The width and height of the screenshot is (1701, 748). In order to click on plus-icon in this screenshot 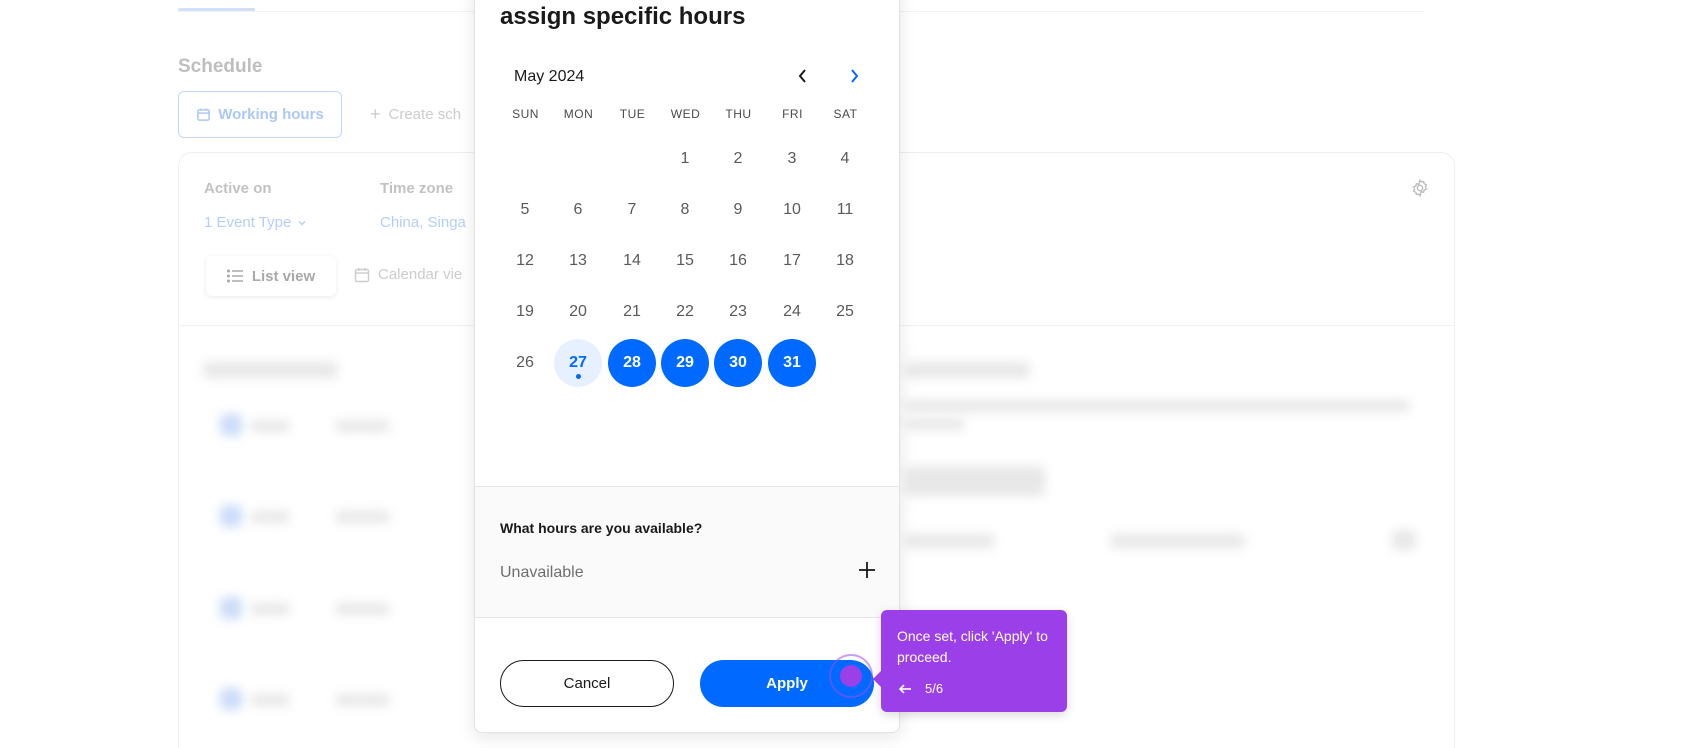, I will do `click(867, 570)`.